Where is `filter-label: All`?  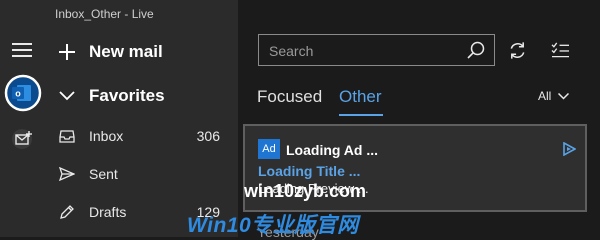
filter-label: All is located at coordinates (545, 96).